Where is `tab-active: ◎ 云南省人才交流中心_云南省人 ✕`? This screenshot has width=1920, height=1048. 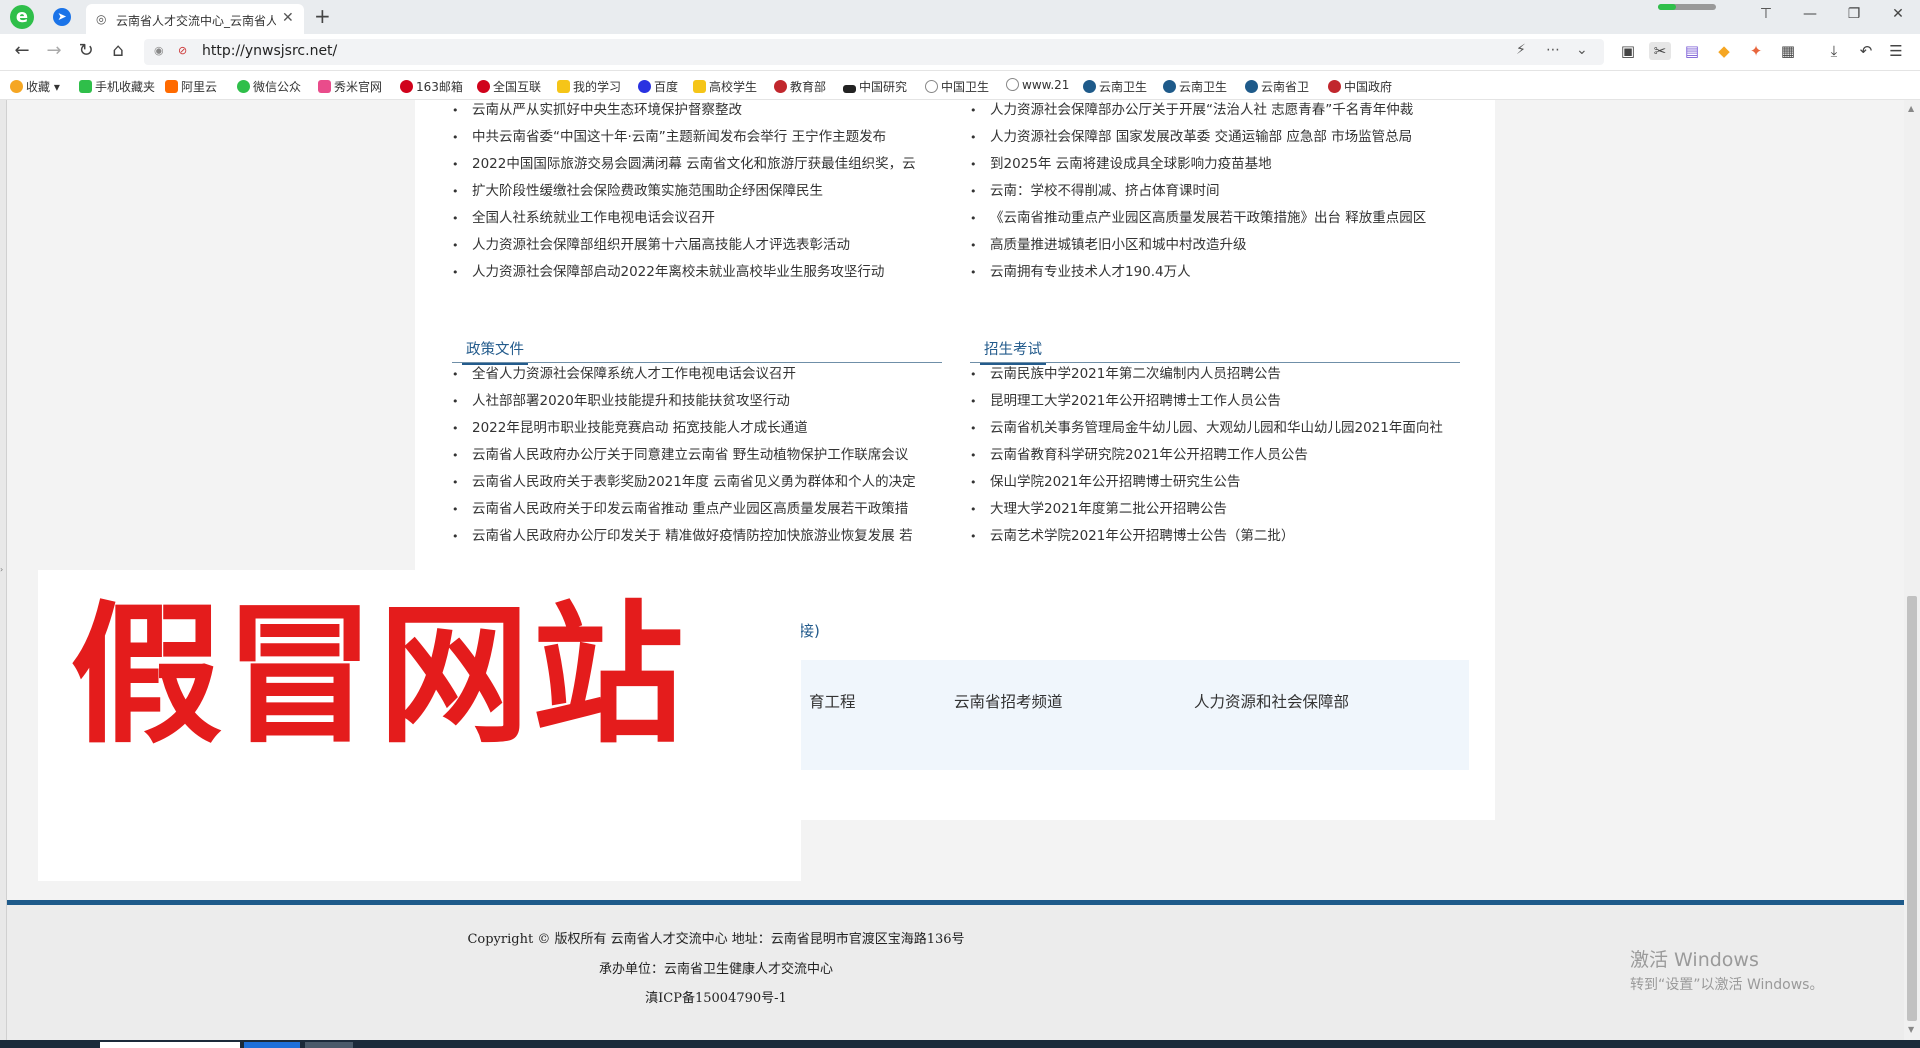
tab-active: ◎ 云南省人才交流中心_云南省人 ✕ is located at coordinates (195, 19).